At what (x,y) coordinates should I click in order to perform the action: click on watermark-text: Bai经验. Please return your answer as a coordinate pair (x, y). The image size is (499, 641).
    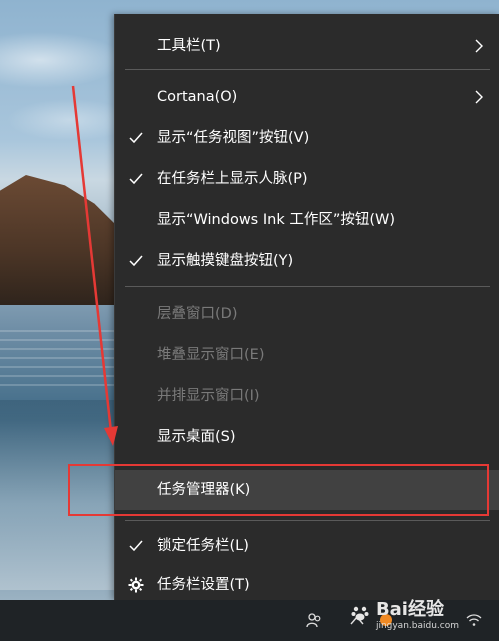
    Looking at the image, I should click on (409, 609).